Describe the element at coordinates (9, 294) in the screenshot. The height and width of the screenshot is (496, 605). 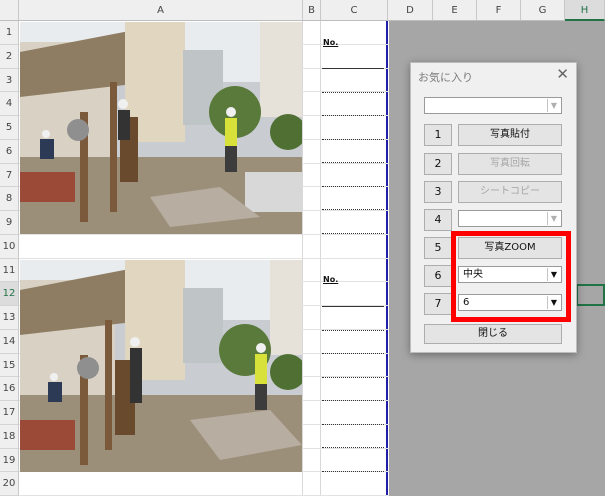
I see `row-header-12: 12` at that location.